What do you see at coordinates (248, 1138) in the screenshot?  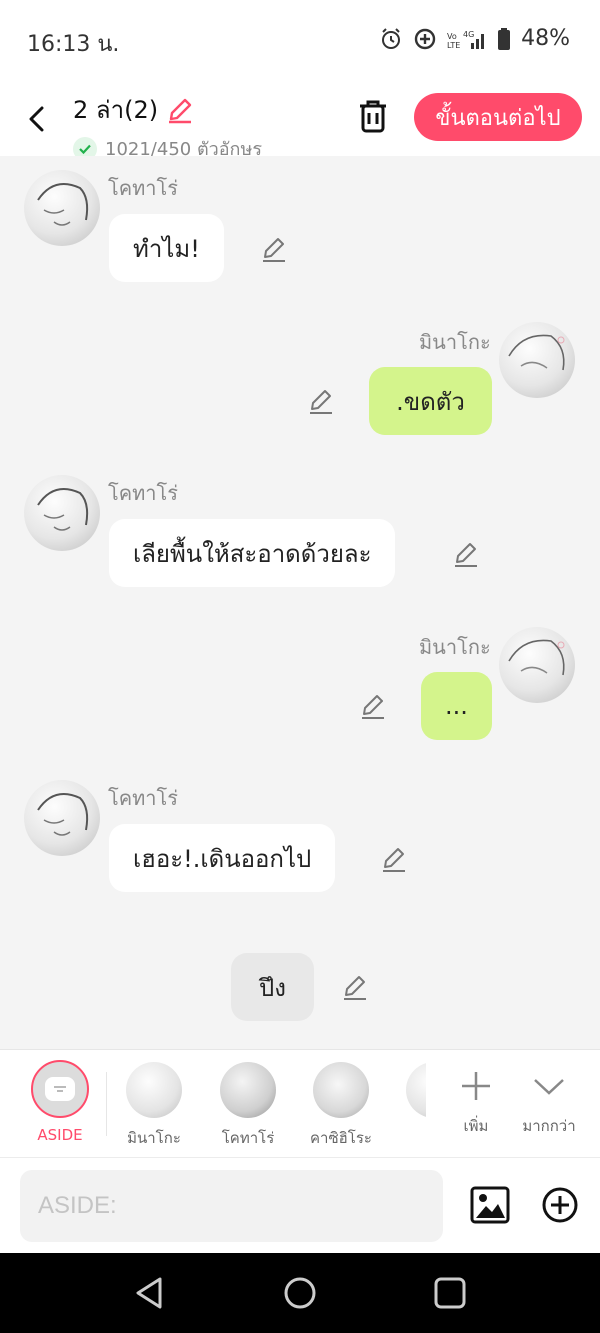 I see `character-label: โคทาโร่` at bounding box center [248, 1138].